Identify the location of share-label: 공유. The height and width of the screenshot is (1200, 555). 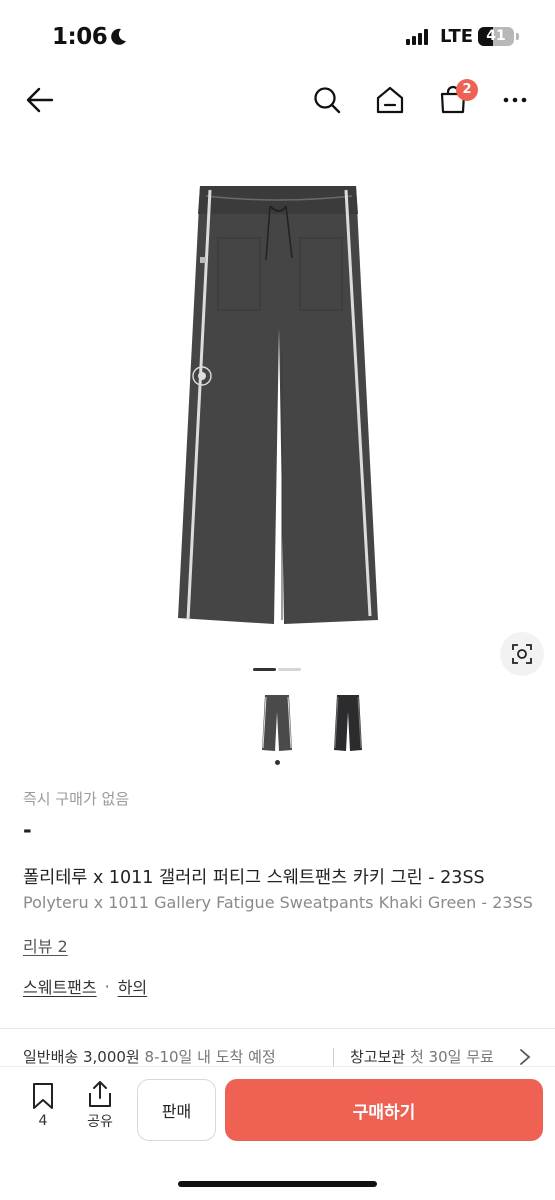
(100, 1122).